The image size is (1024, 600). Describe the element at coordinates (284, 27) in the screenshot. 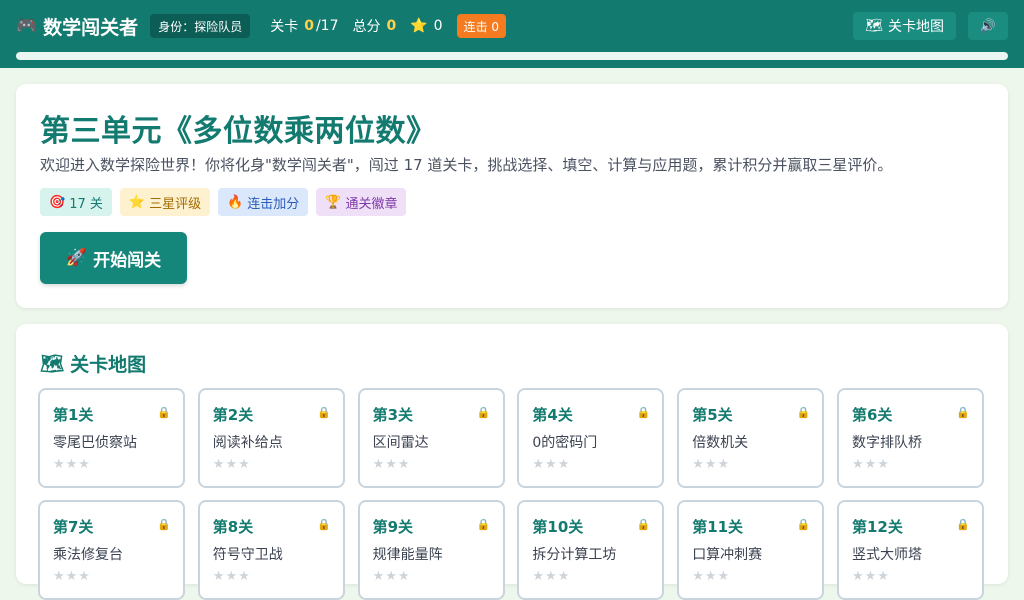

I see `level-label: 关卡` at that location.